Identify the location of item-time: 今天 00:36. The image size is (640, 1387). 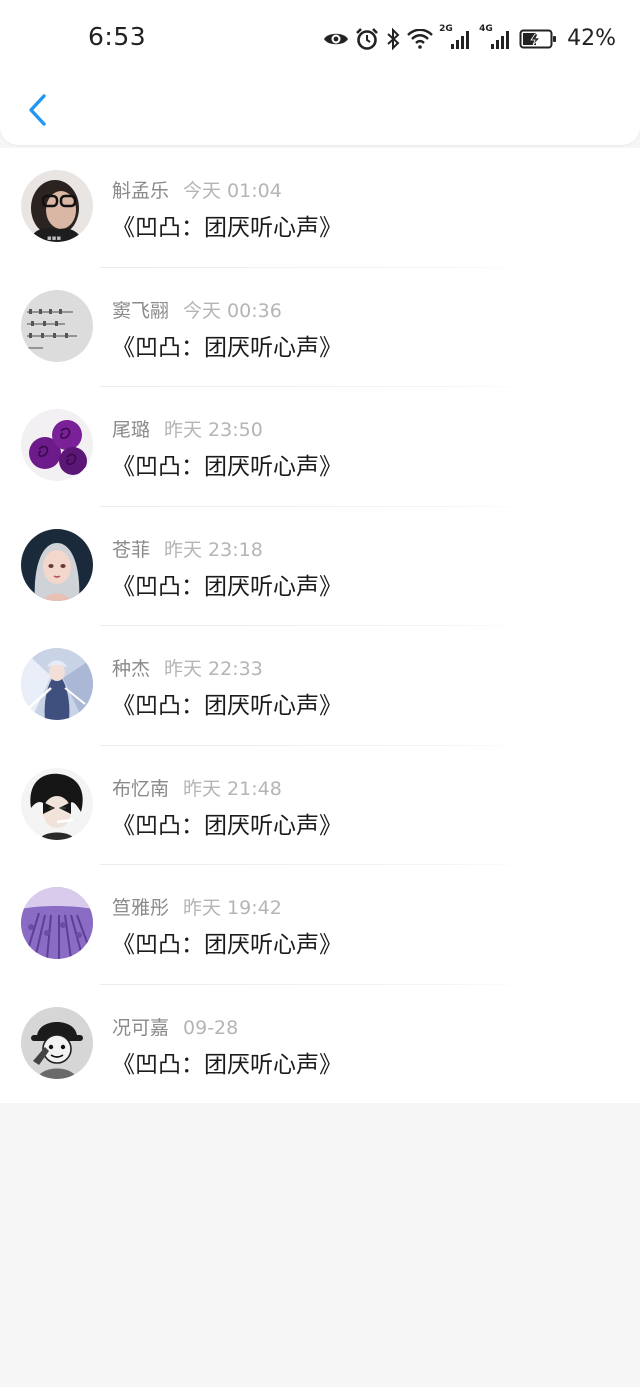
(232, 310).